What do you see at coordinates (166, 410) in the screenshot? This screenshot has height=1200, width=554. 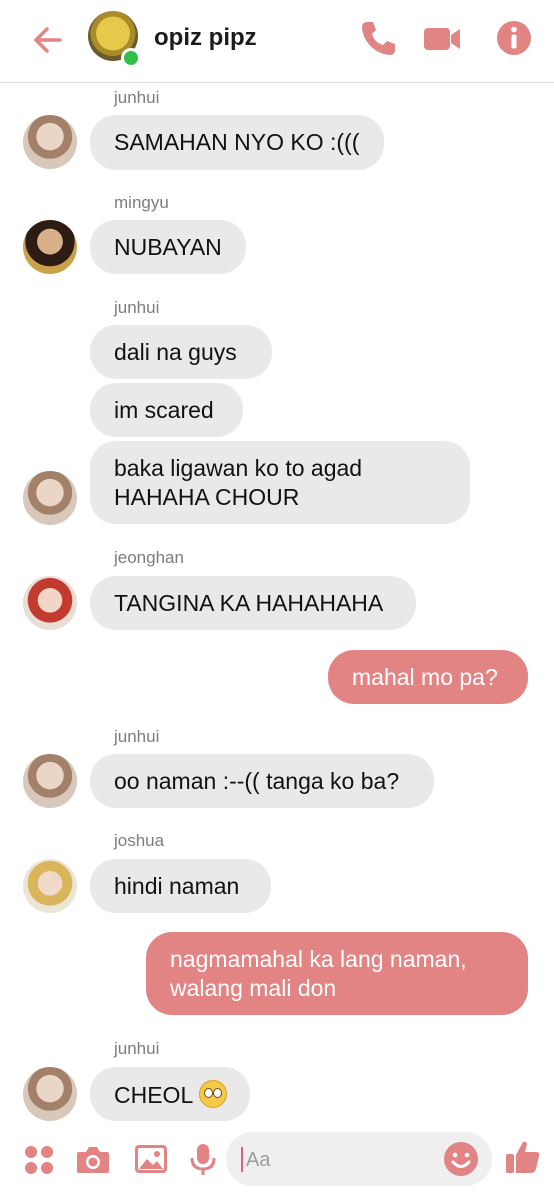 I see `message-bubble: im scared` at bounding box center [166, 410].